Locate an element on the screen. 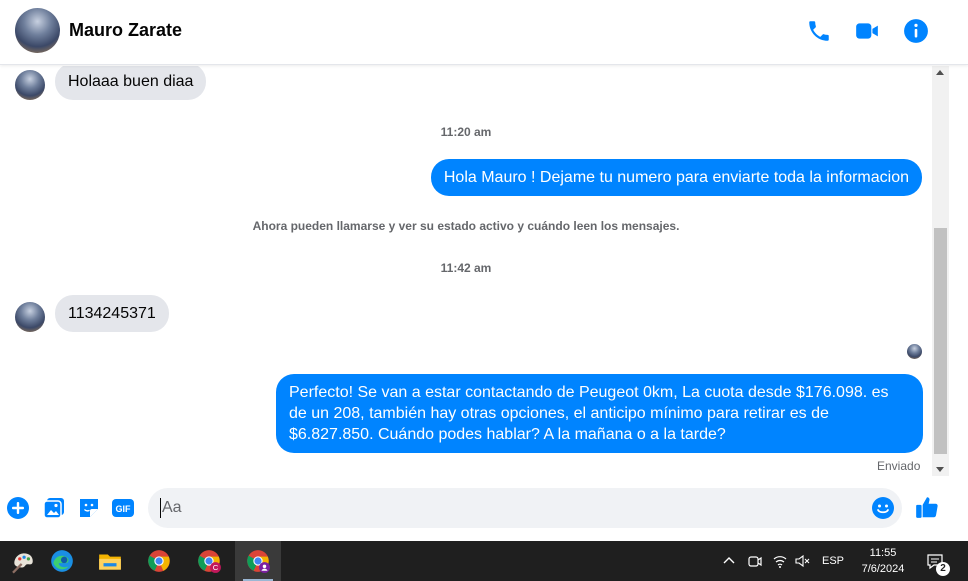  sticker-icon is located at coordinates (89, 508).